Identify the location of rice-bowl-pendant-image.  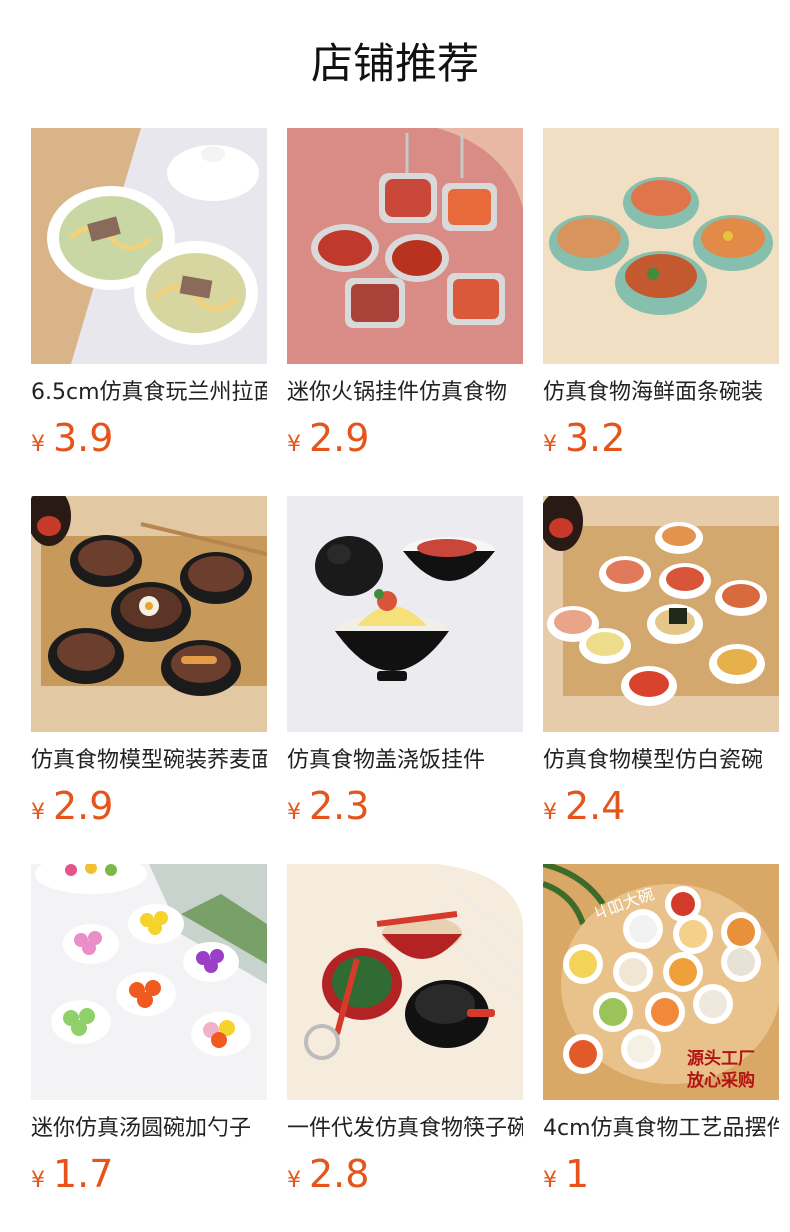
(405, 614).